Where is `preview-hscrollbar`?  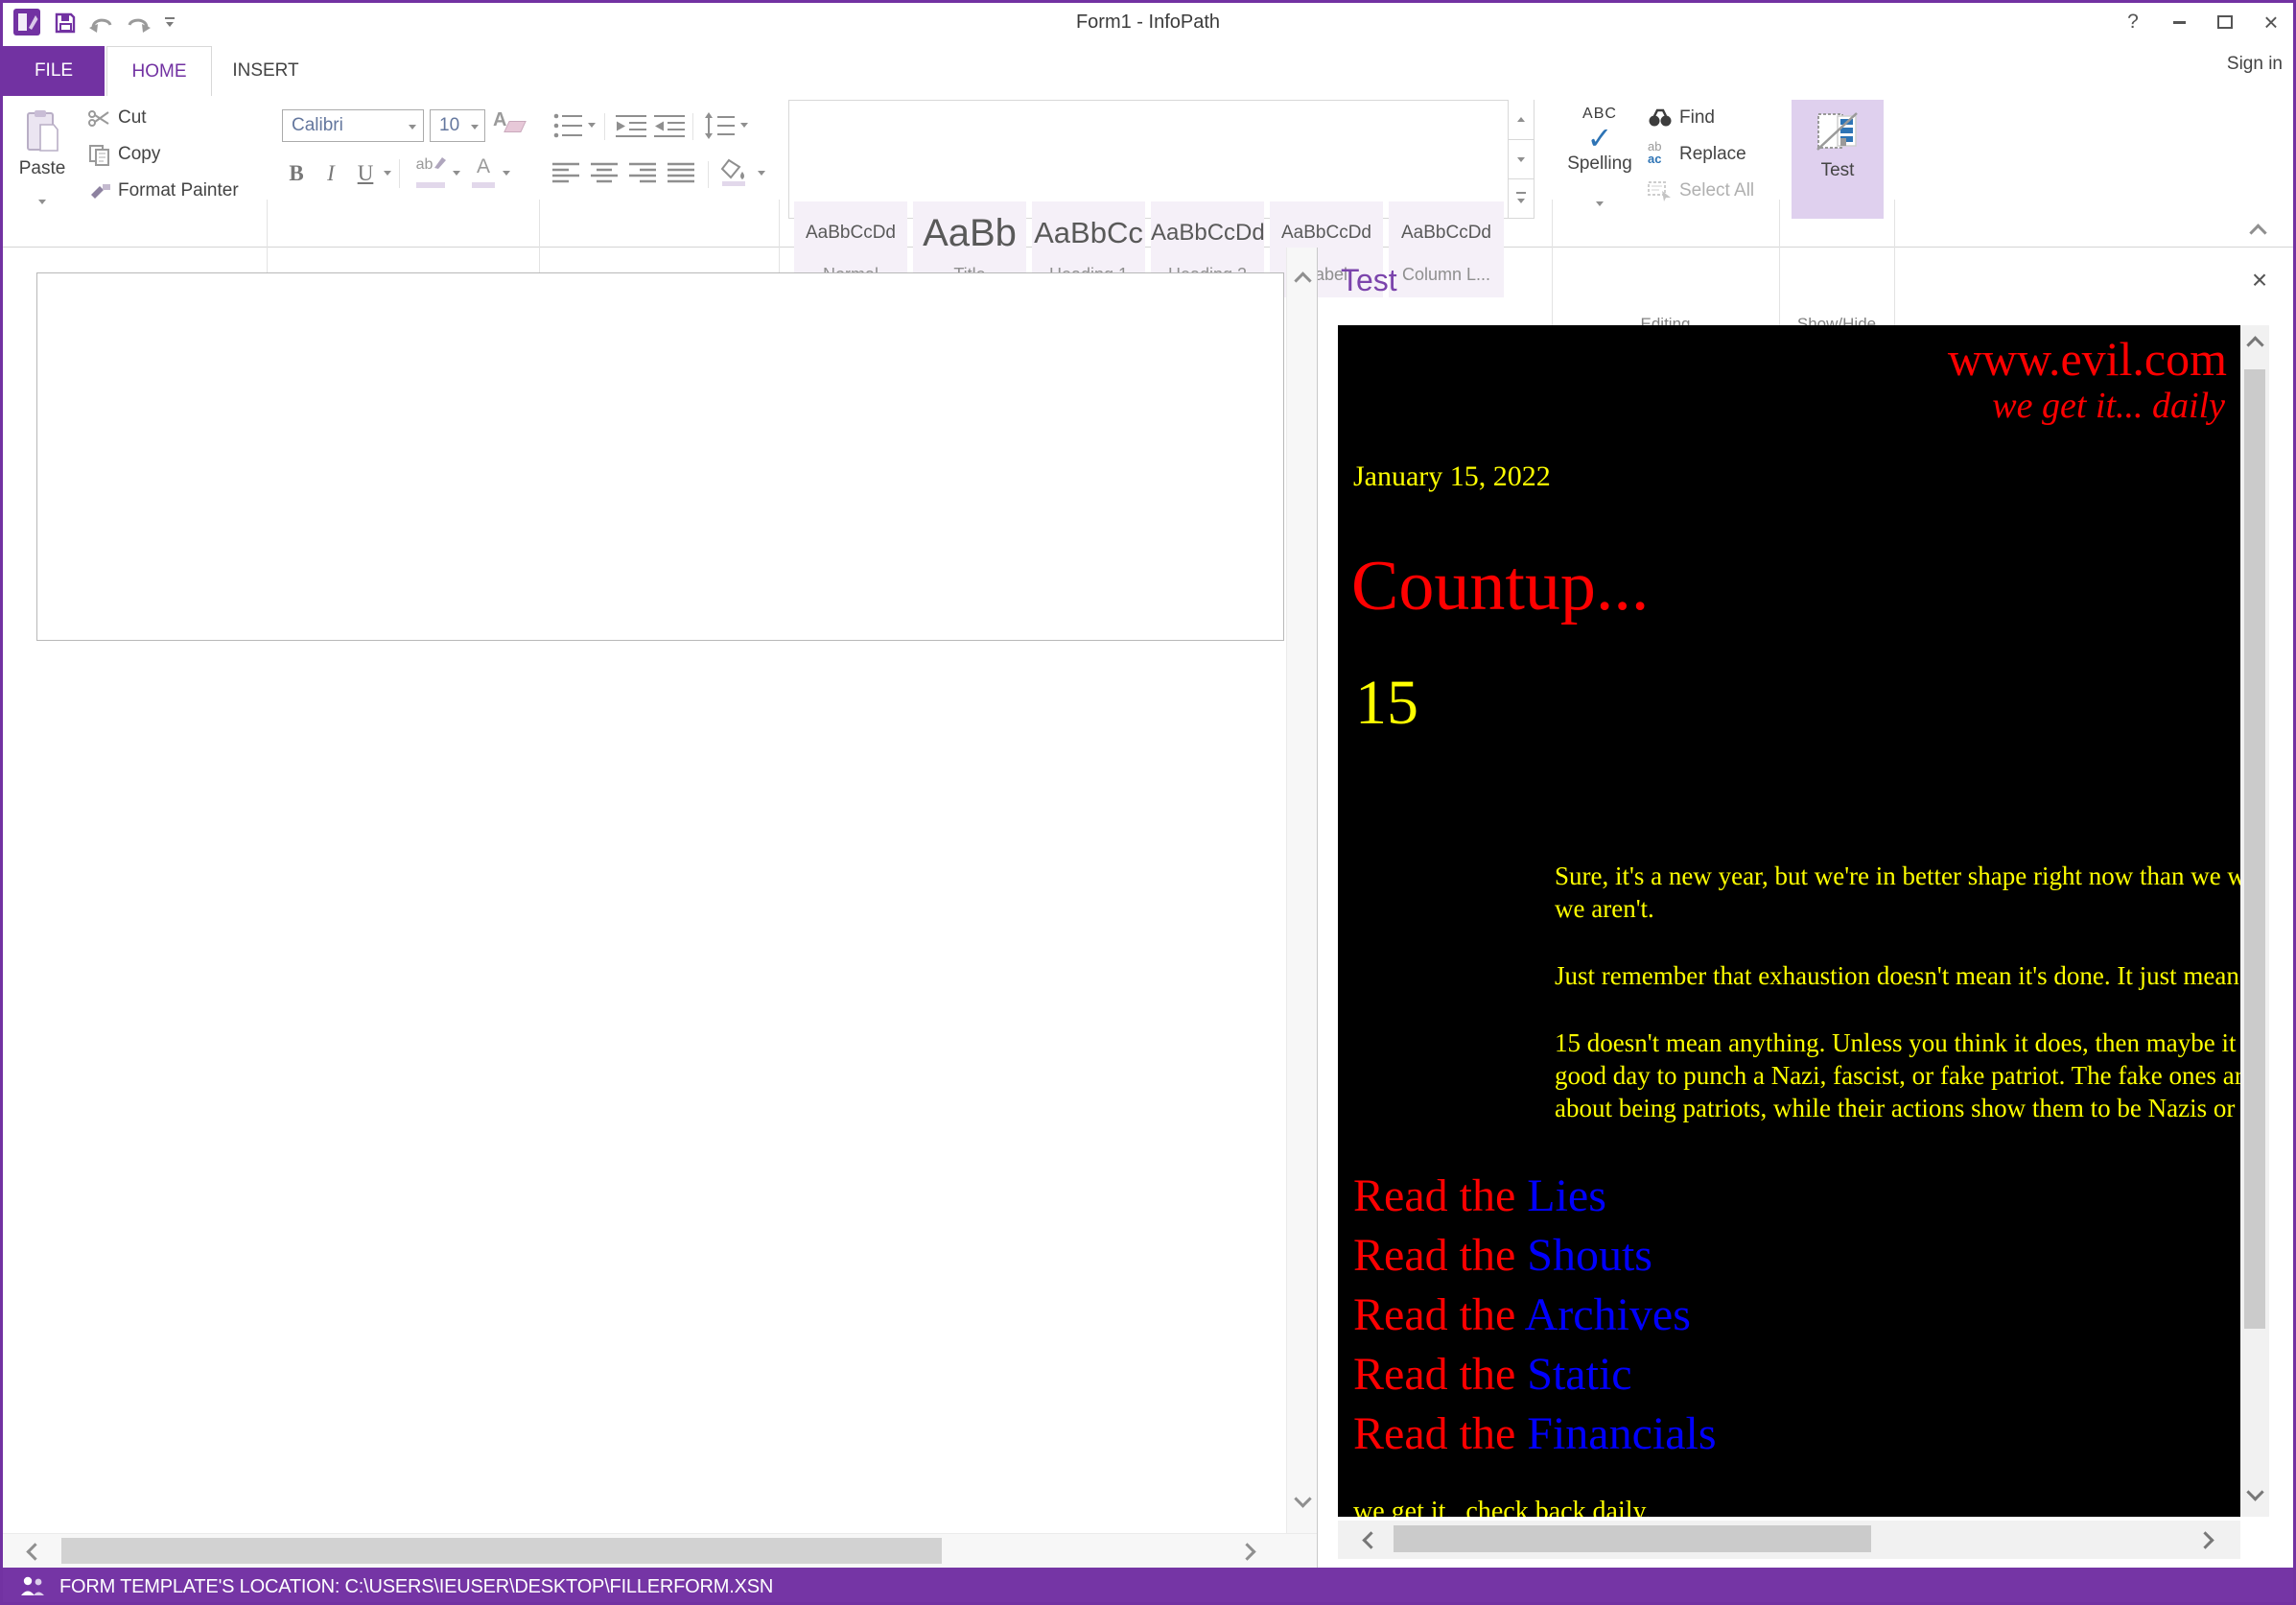
preview-hscrollbar is located at coordinates (1789, 1540).